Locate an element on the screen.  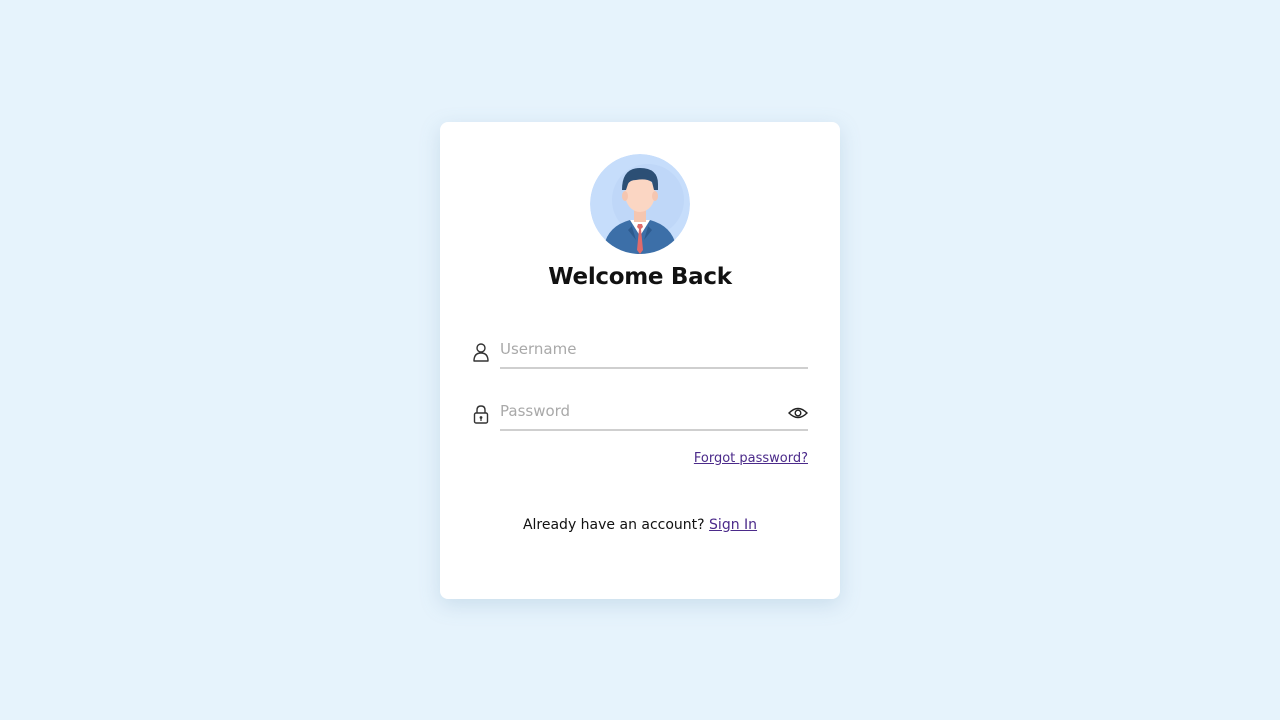
forgot-password-link: Forgot password? is located at coordinates (751, 458).